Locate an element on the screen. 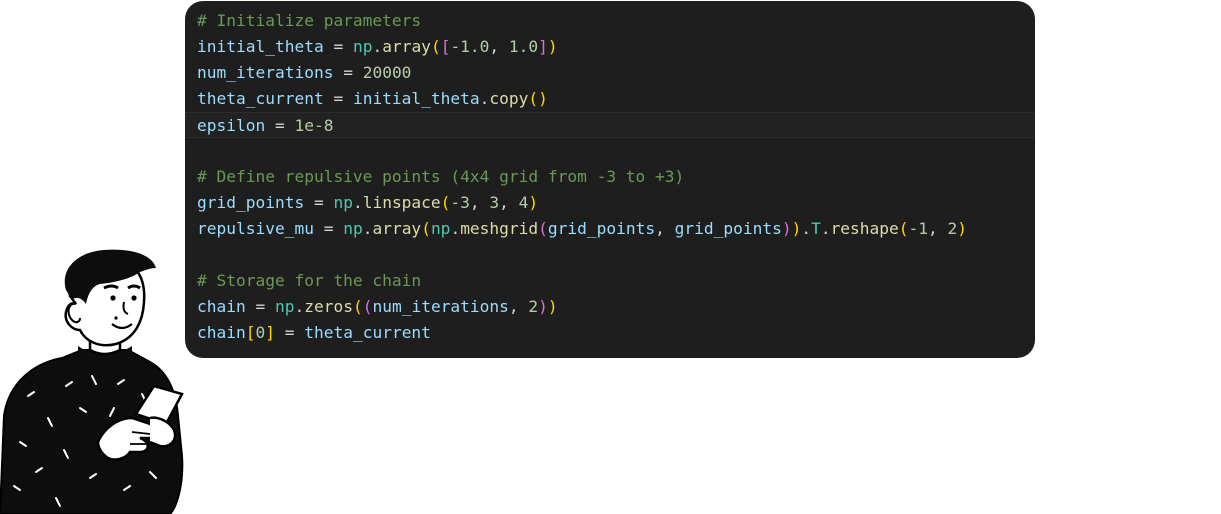  code-token: T is located at coordinates (816, 228).